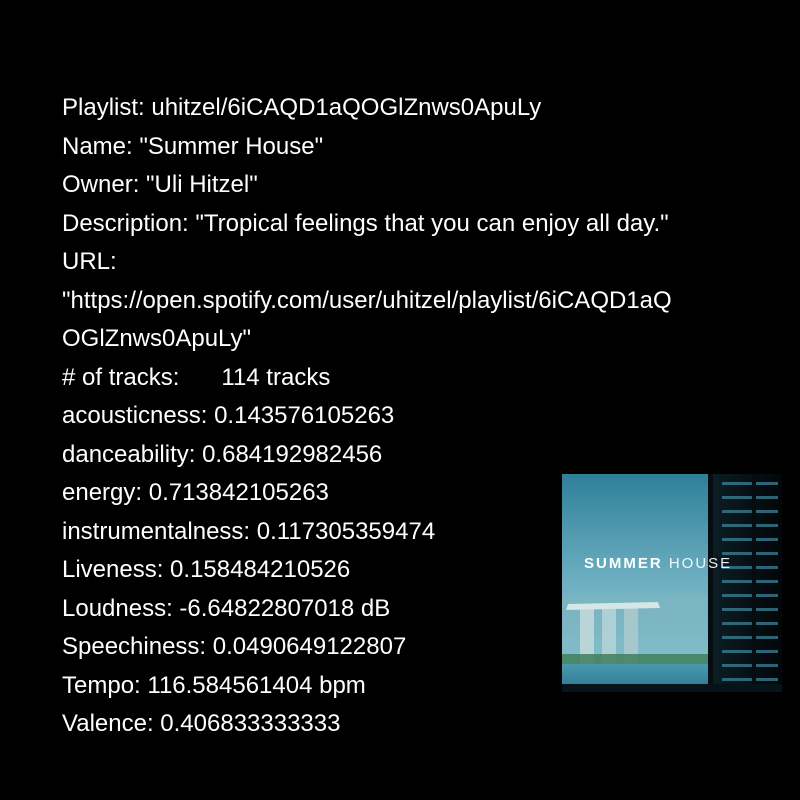  Describe the element at coordinates (157, 338) in the screenshot. I see `playlist-url-line-2: OGlZnws0ApuLy"` at that location.